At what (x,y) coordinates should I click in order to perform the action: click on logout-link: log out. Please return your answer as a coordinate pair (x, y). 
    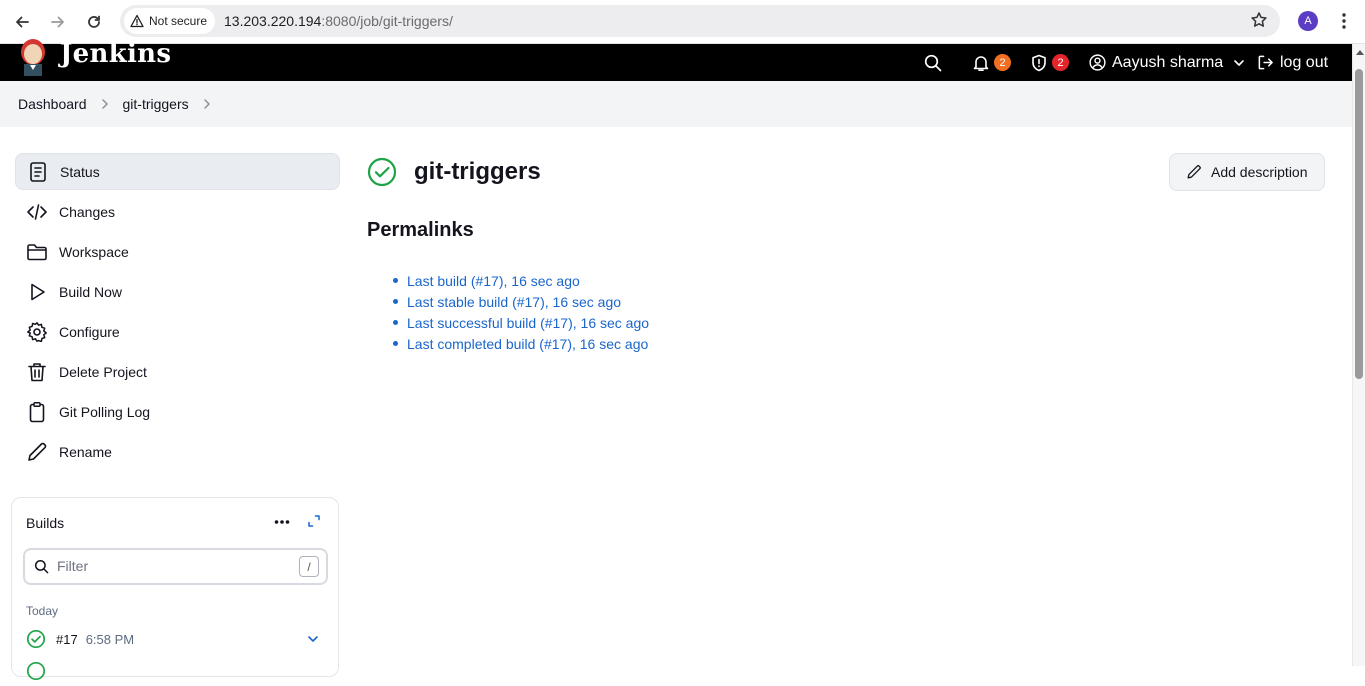
    Looking at the image, I should click on (1292, 62).